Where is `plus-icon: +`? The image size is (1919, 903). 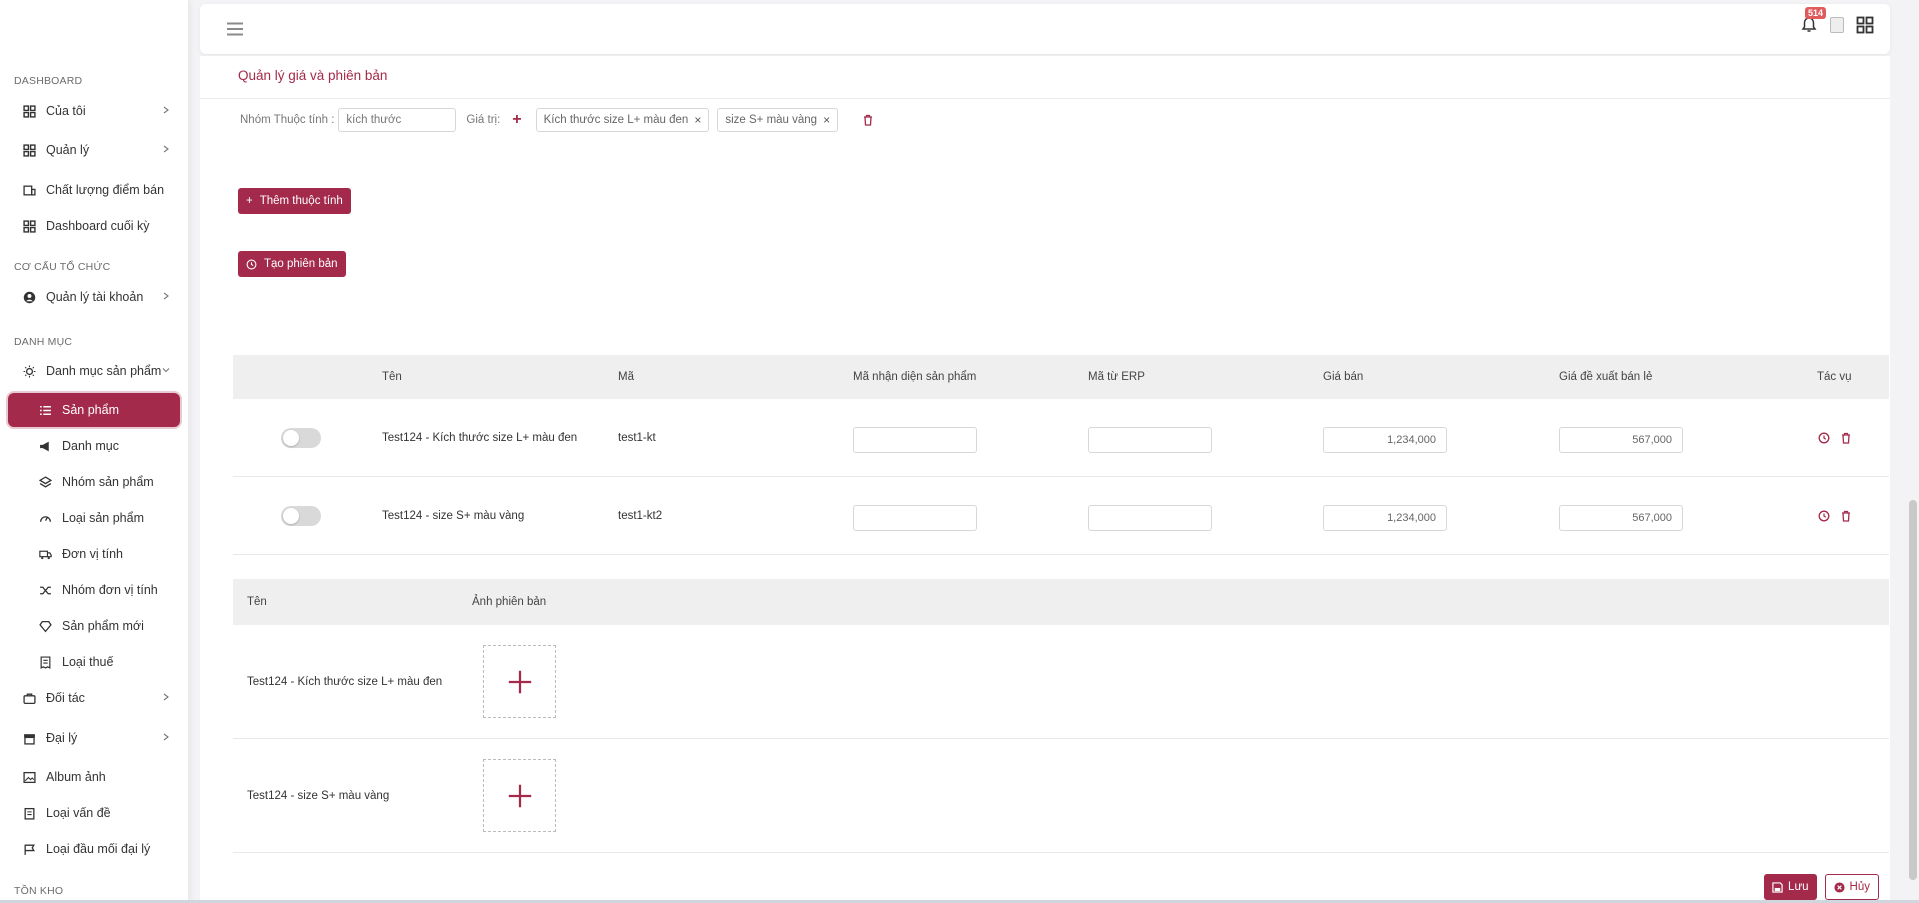
plus-icon: + is located at coordinates (249, 201).